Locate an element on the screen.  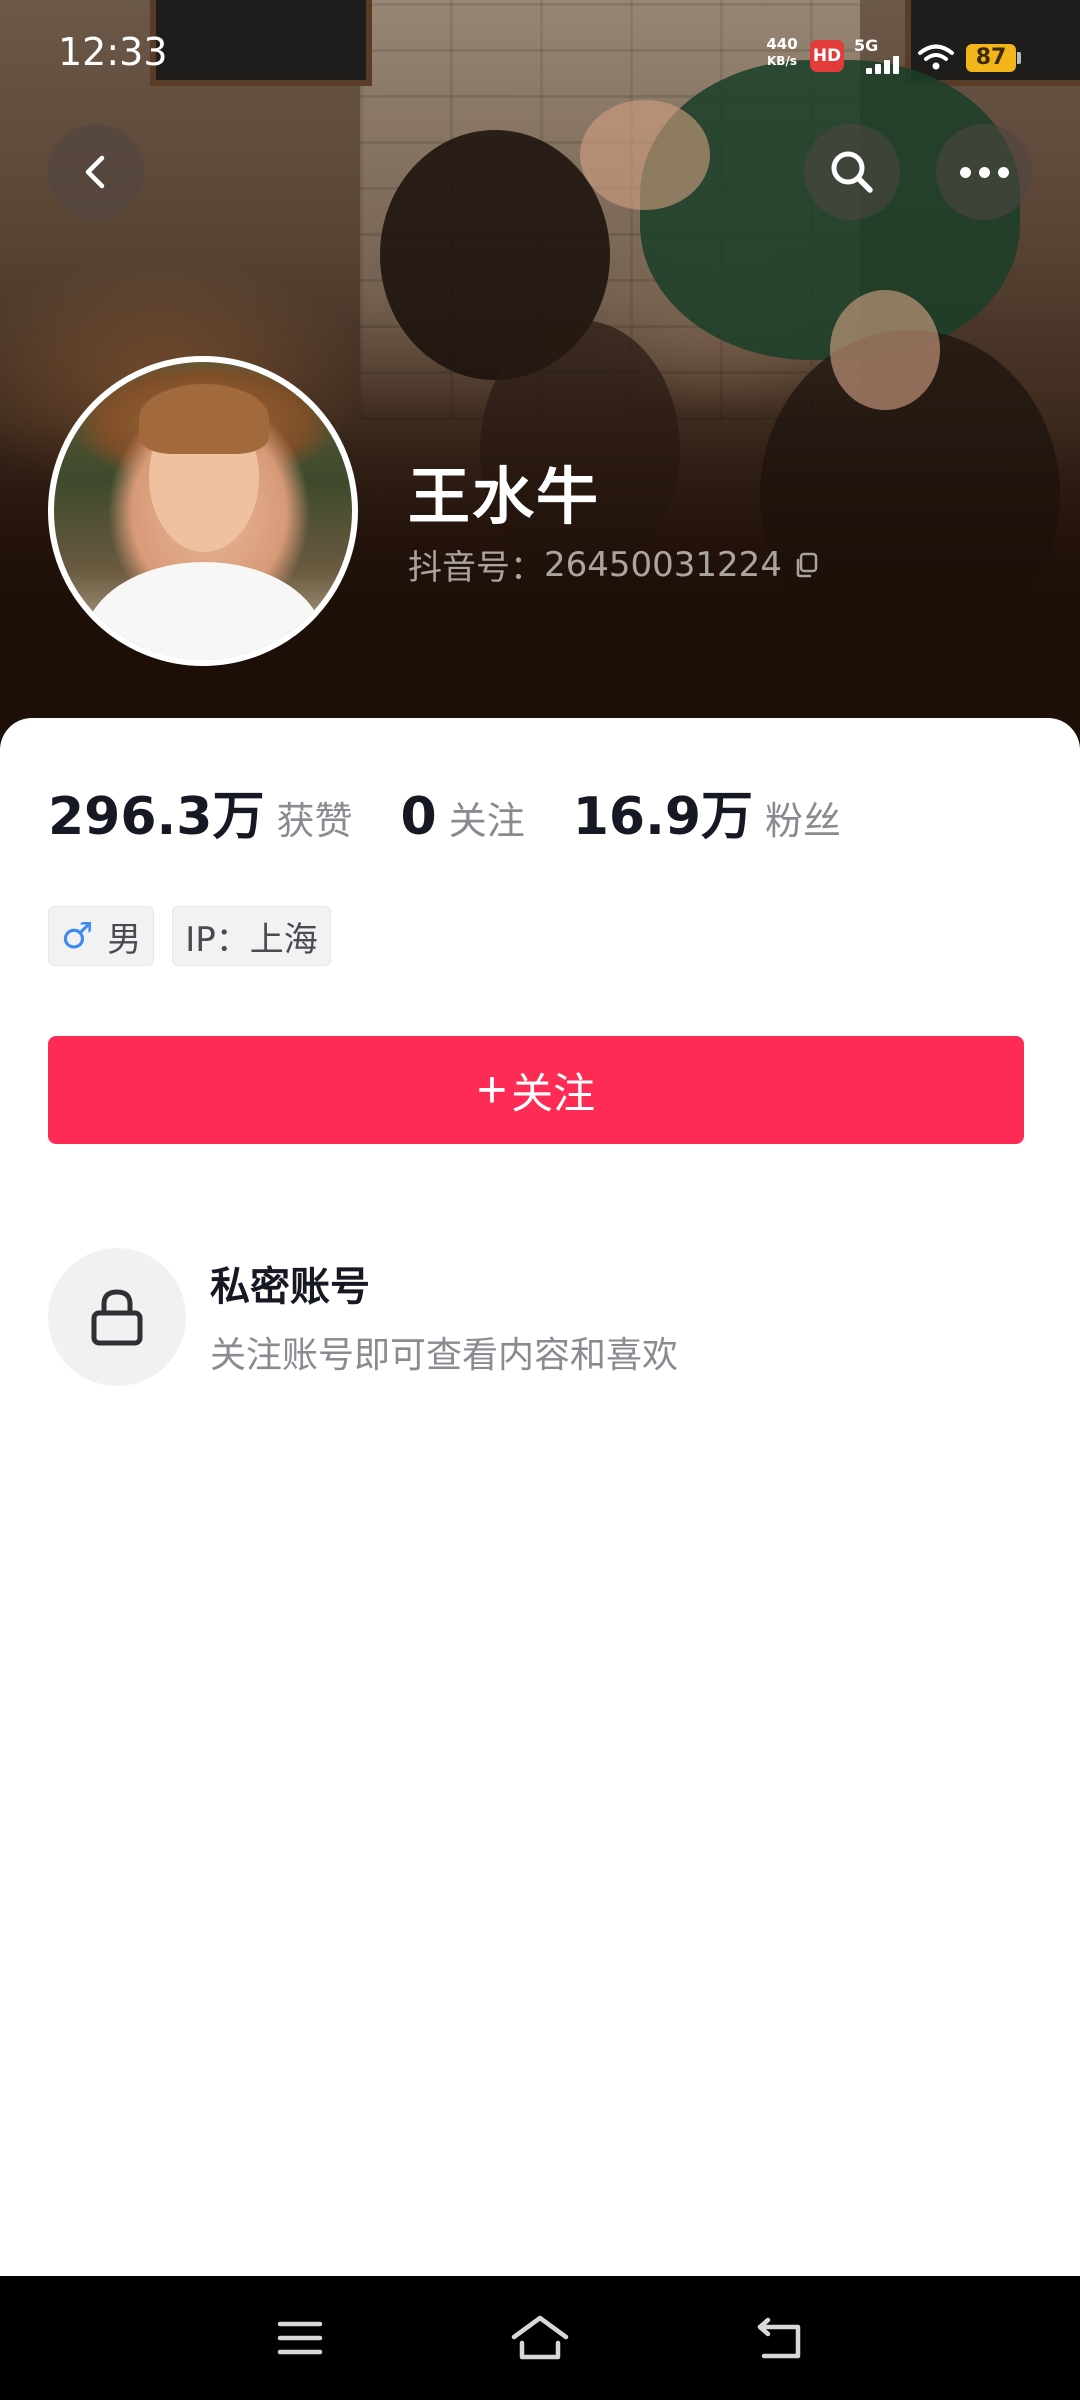
recent-apps-button is located at coordinates (300, 2338).